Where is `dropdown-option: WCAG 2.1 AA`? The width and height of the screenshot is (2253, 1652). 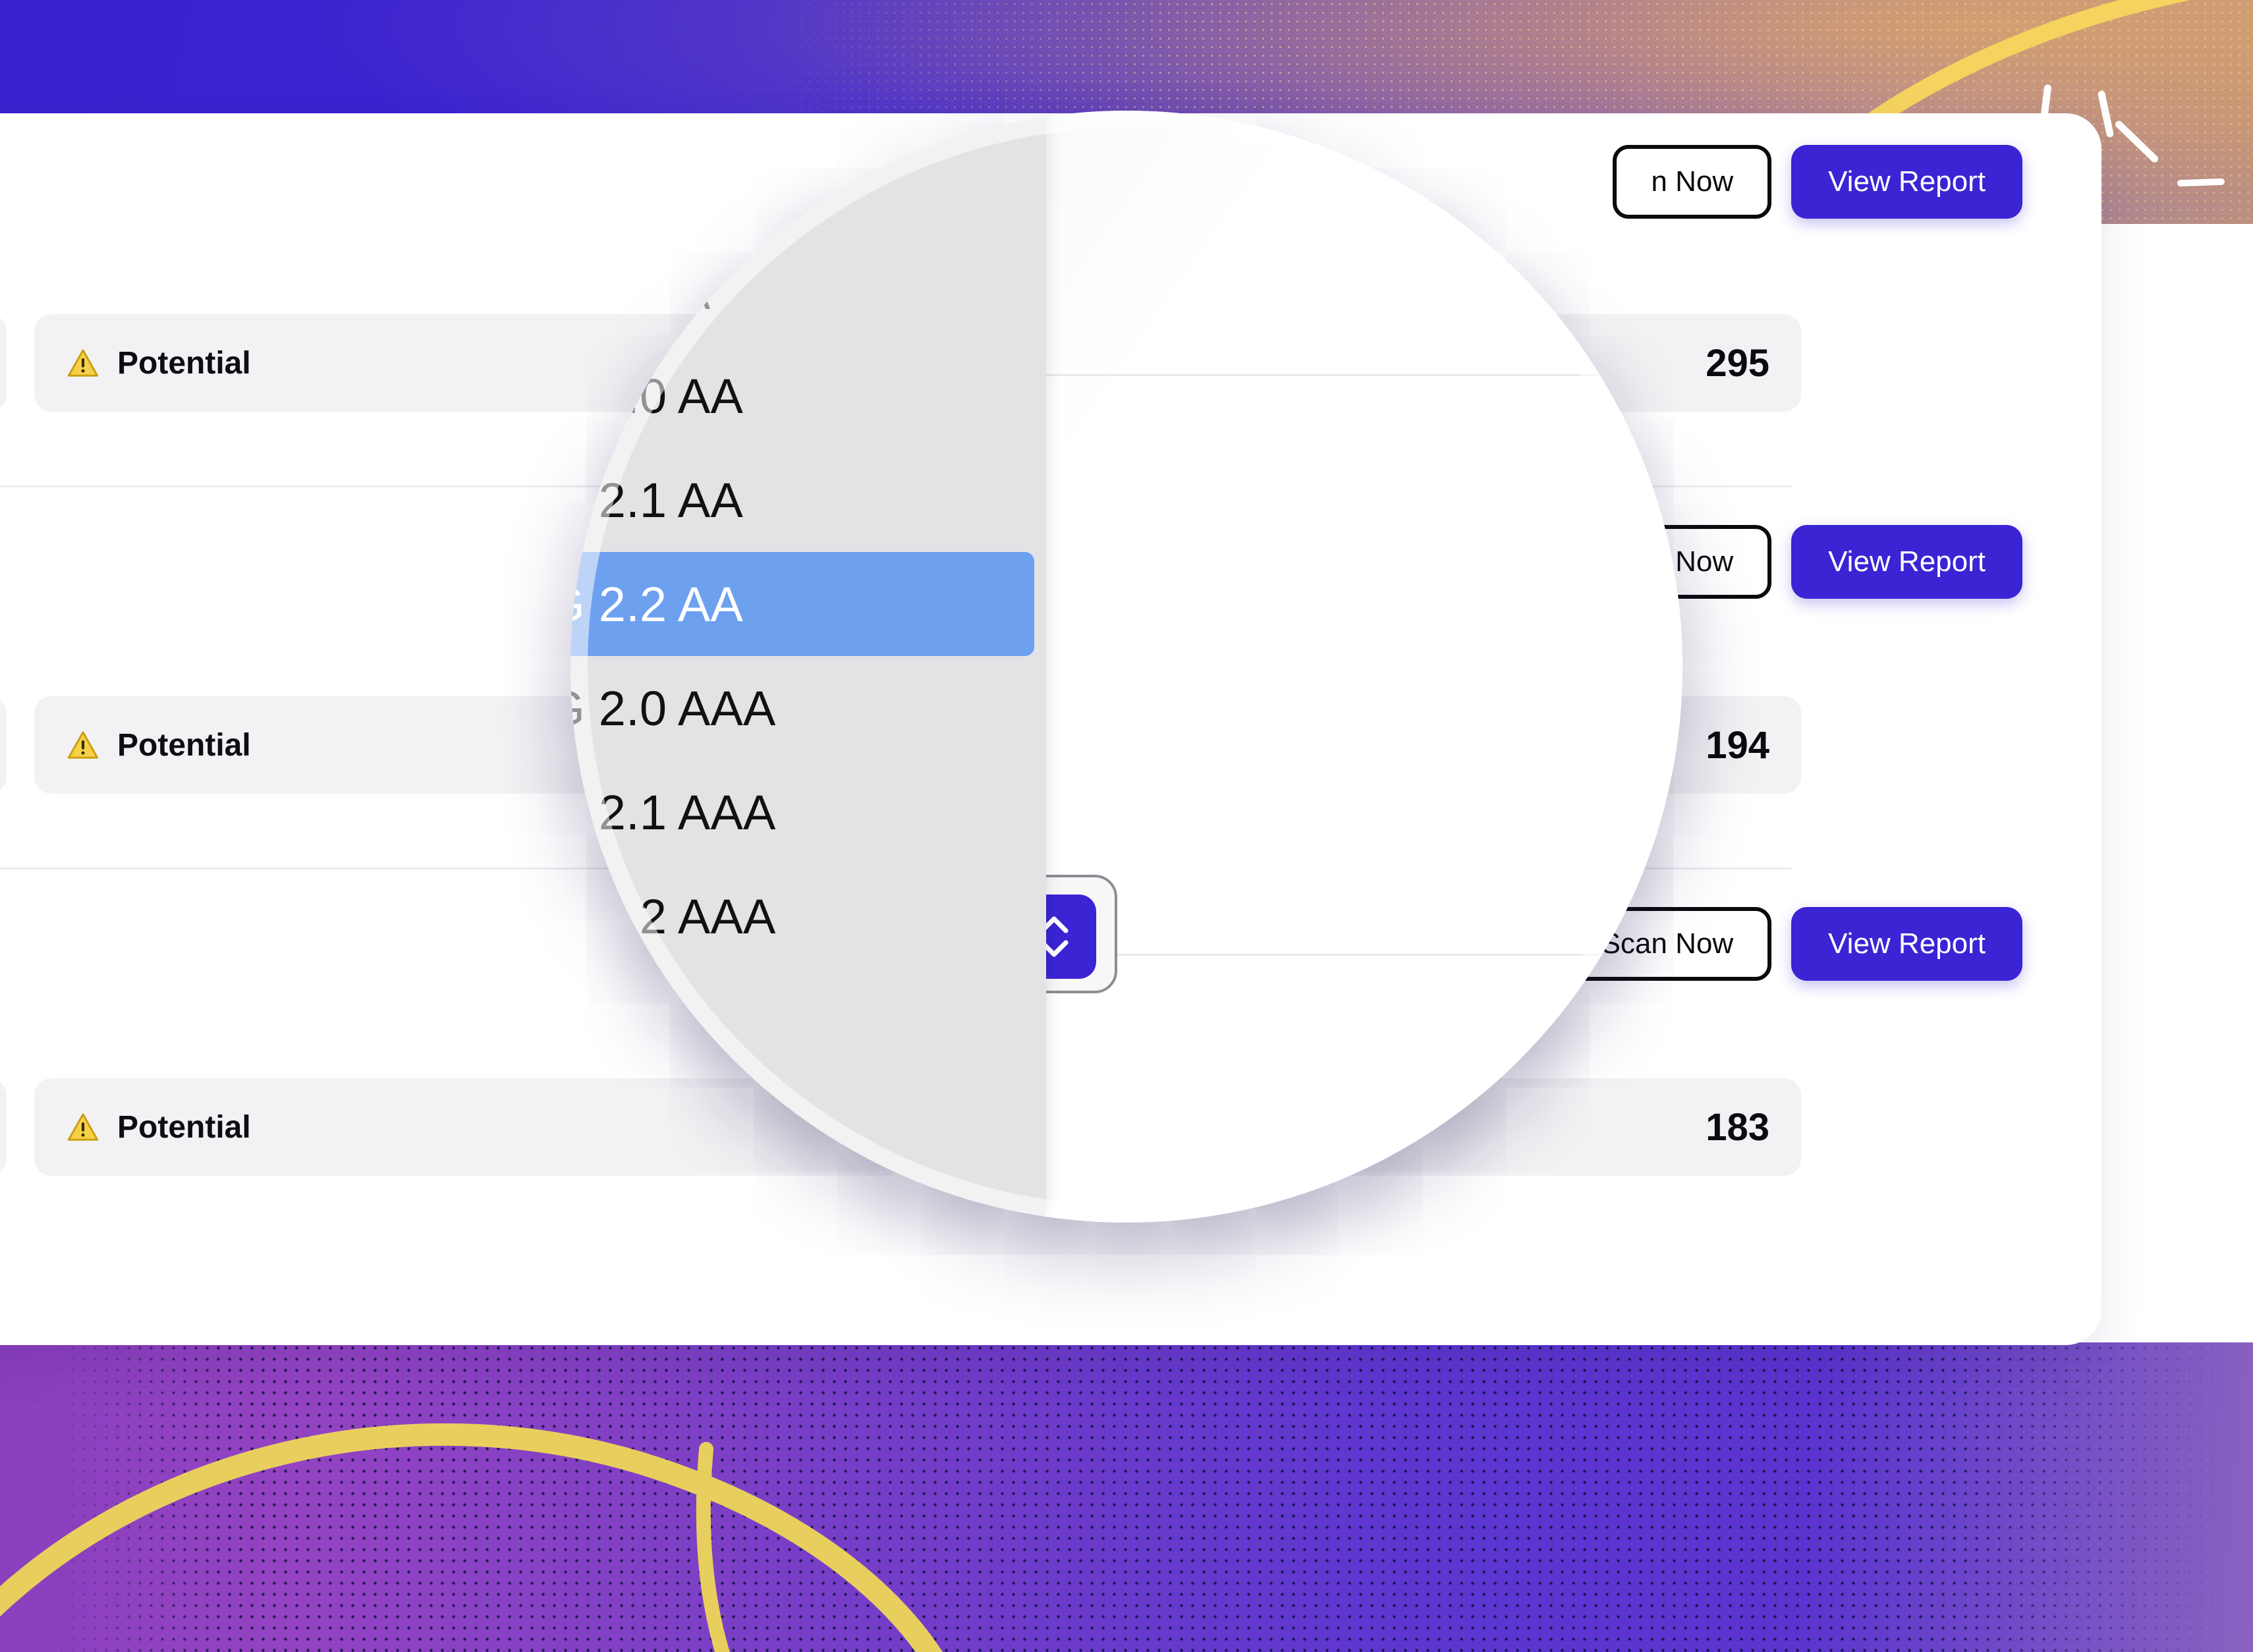
dropdown-option: WCAG 2.1 AA is located at coordinates (802, 500).